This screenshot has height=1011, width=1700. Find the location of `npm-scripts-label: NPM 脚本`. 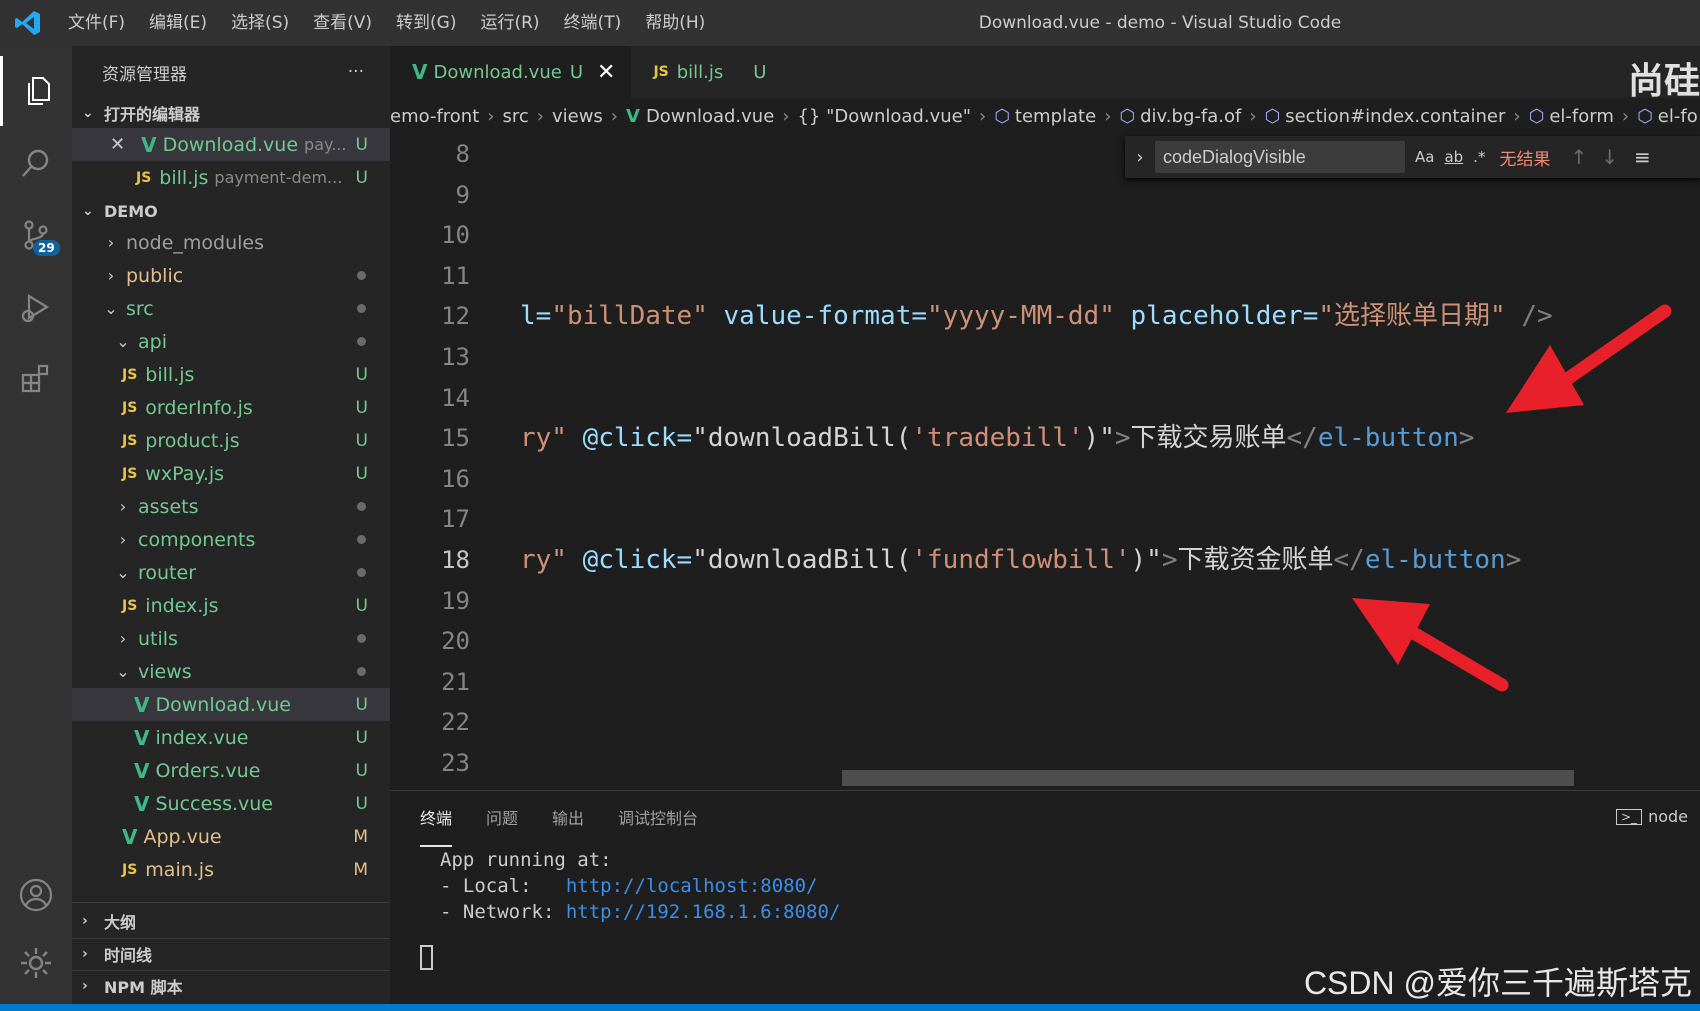

npm-scripts-label: NPM 脚本 is located at coordinates (143, 987).